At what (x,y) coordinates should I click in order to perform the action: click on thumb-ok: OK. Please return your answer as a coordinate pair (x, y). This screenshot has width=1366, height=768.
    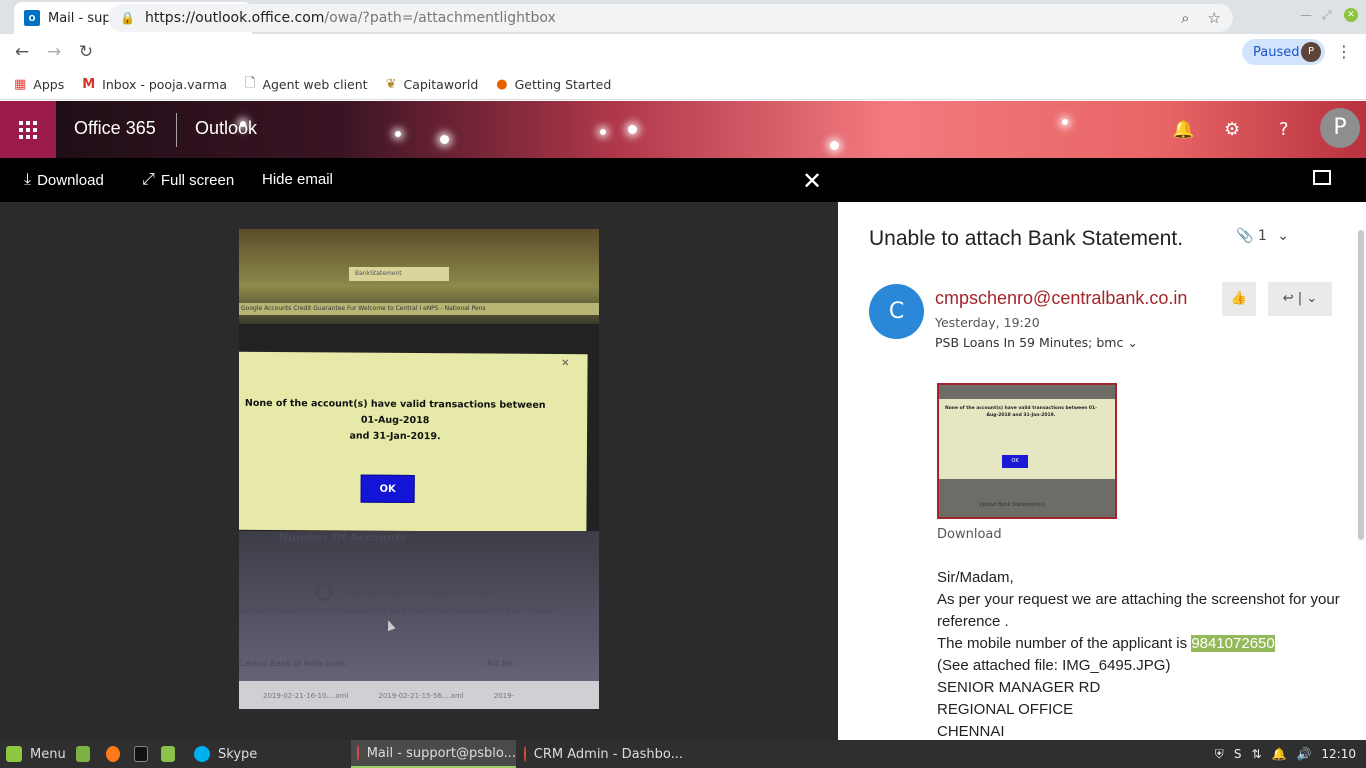
    Looking at the image, I should click on (1015, 461).